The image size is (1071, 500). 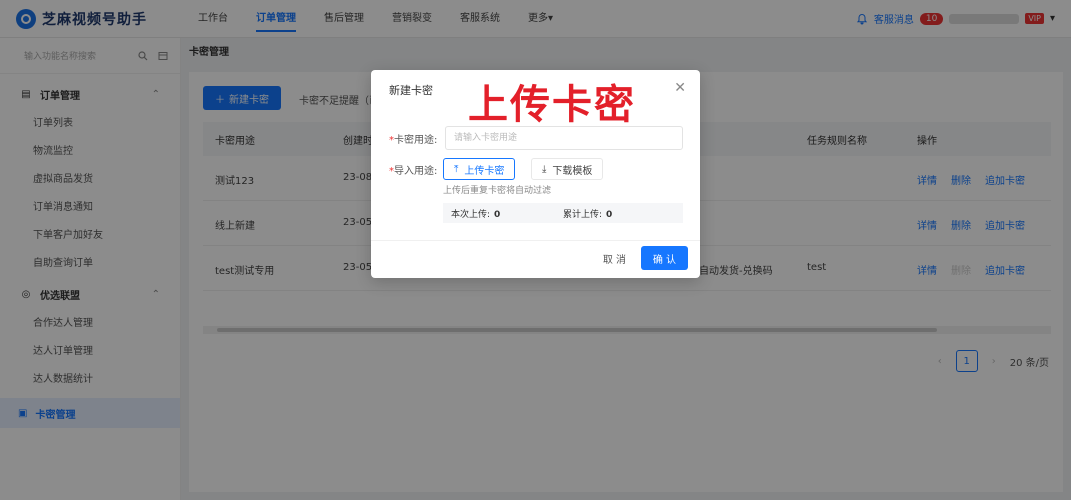 What do you see at coordinates (497, 214) in the screenshot?
I see `this-upload-value: 0` at bounding box center [497, 214].